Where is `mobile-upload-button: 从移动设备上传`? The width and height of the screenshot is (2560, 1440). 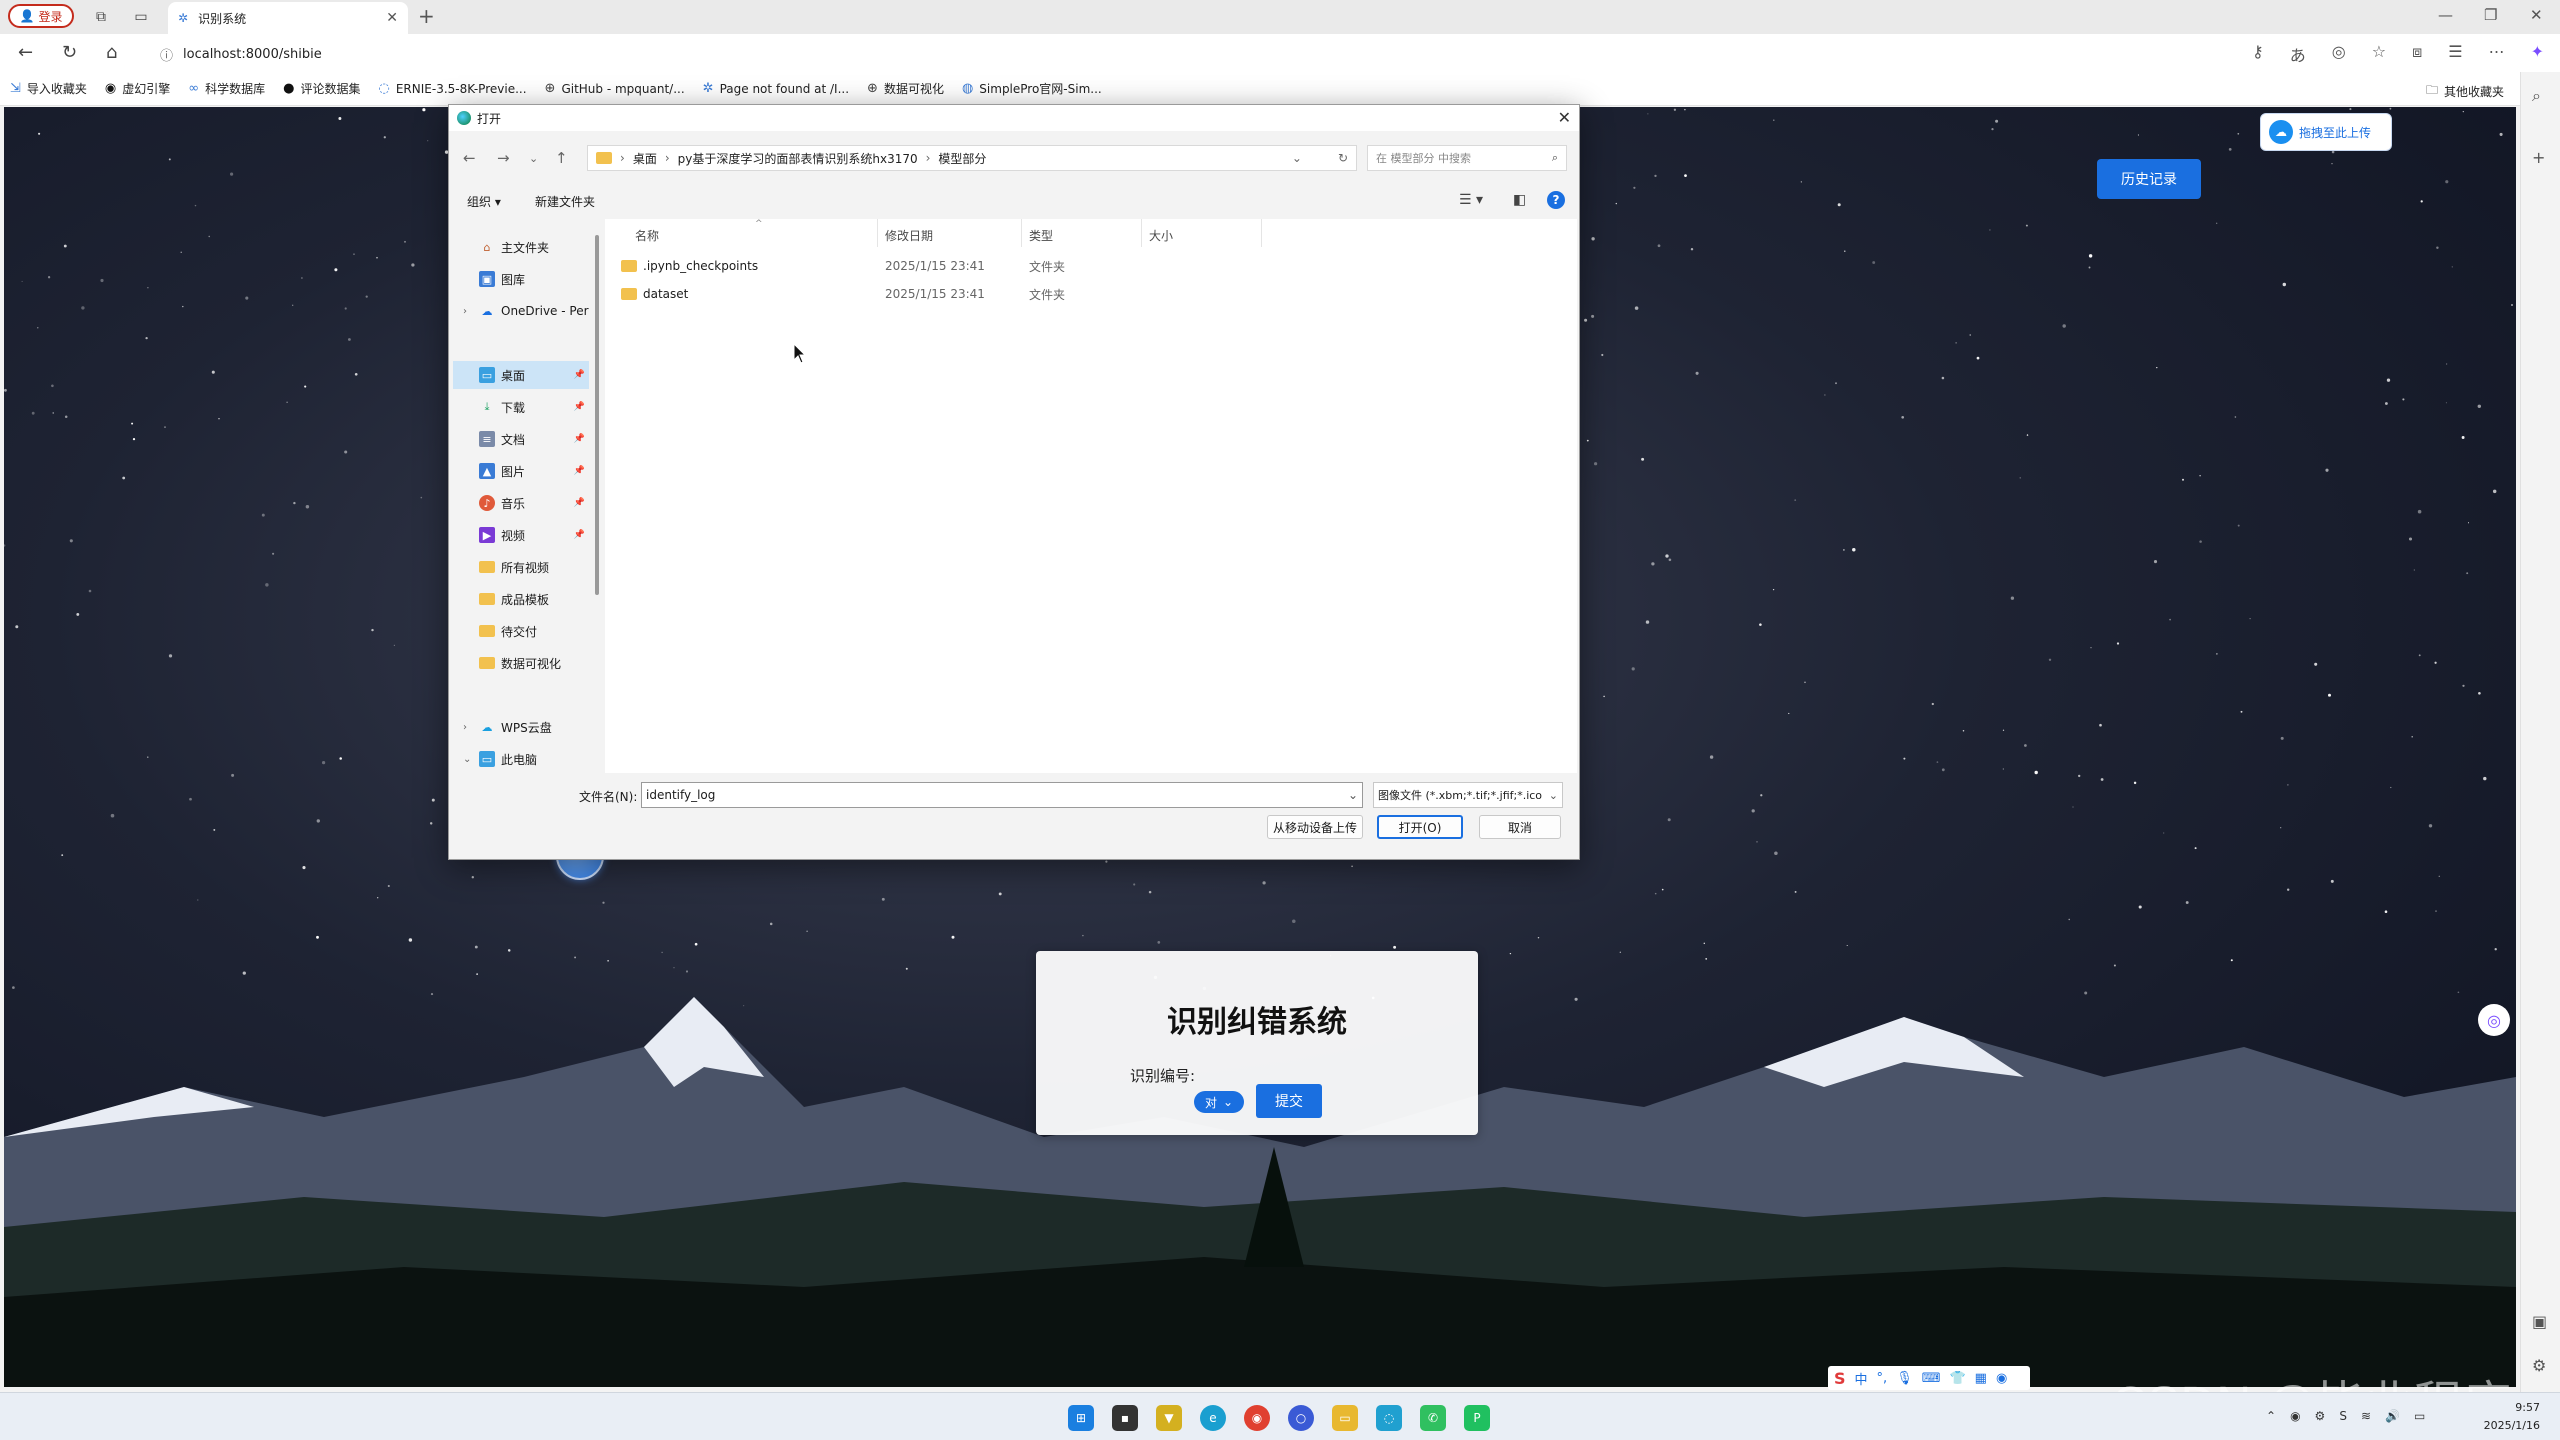 mobile-upload-button: 从移动设备上传 is located at coordinates (1315, 827).